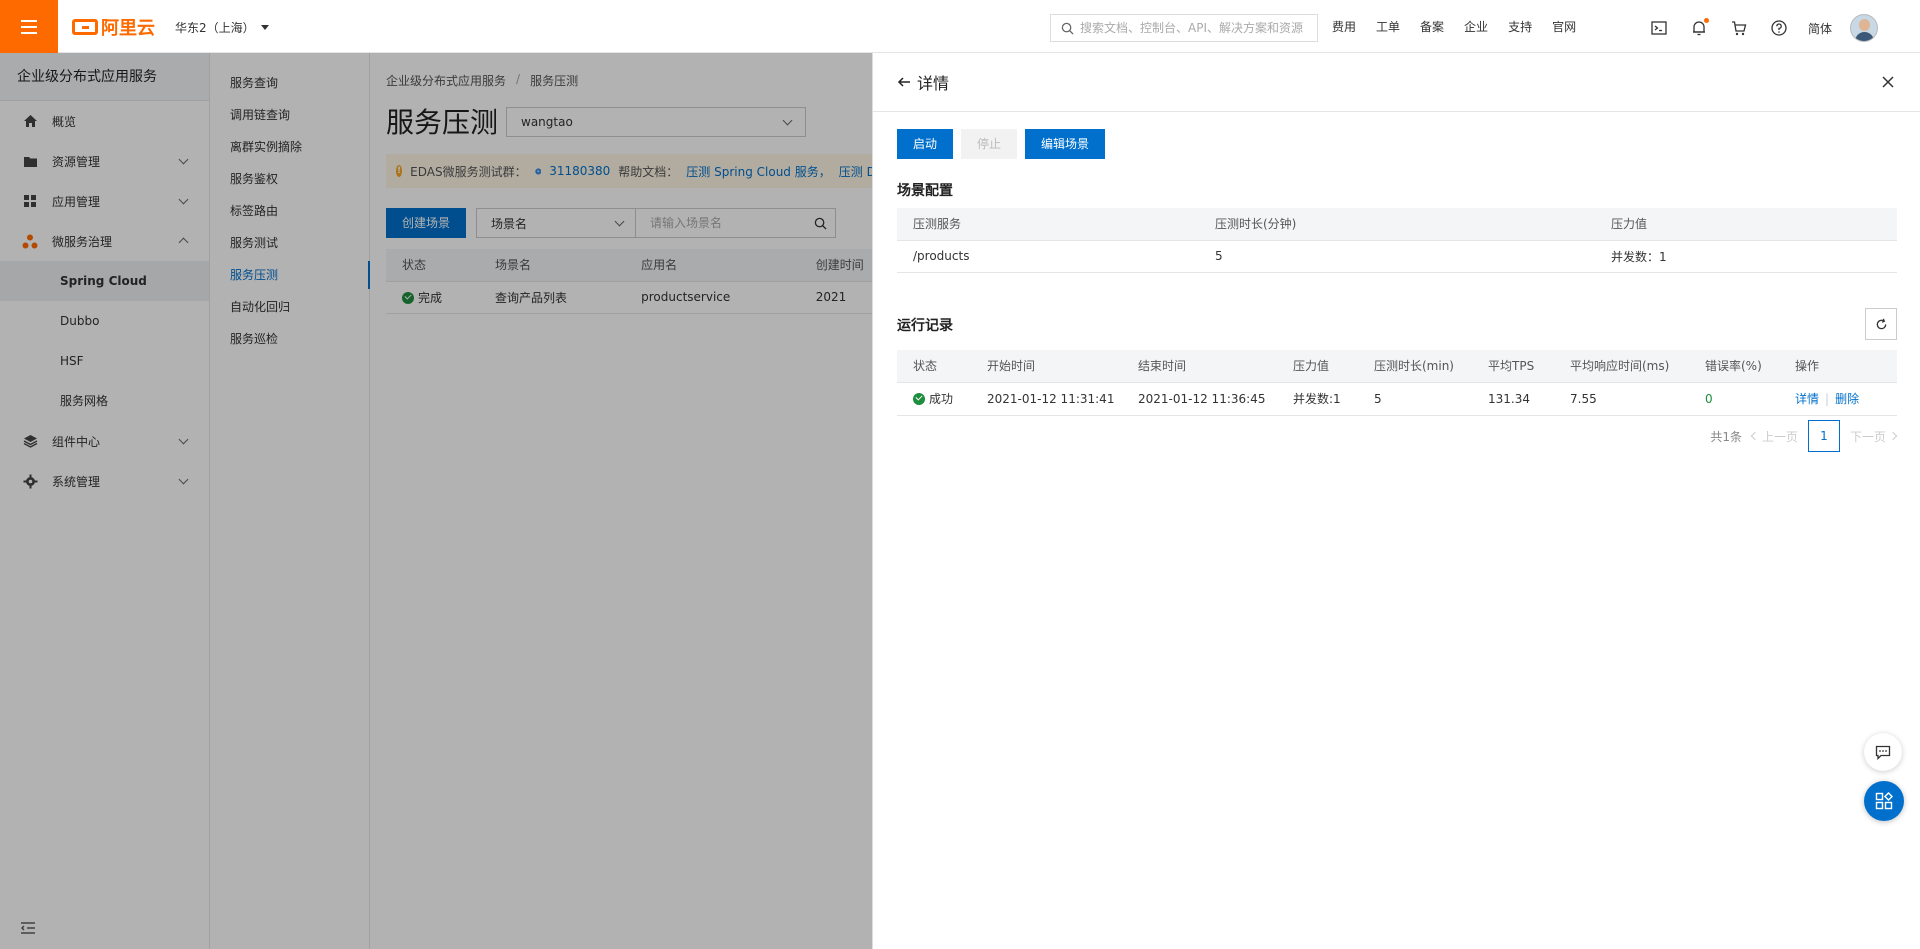 This screenshot has height=949, width=1920. I want to click on drawer-header: 详情, so click(1396, 82).